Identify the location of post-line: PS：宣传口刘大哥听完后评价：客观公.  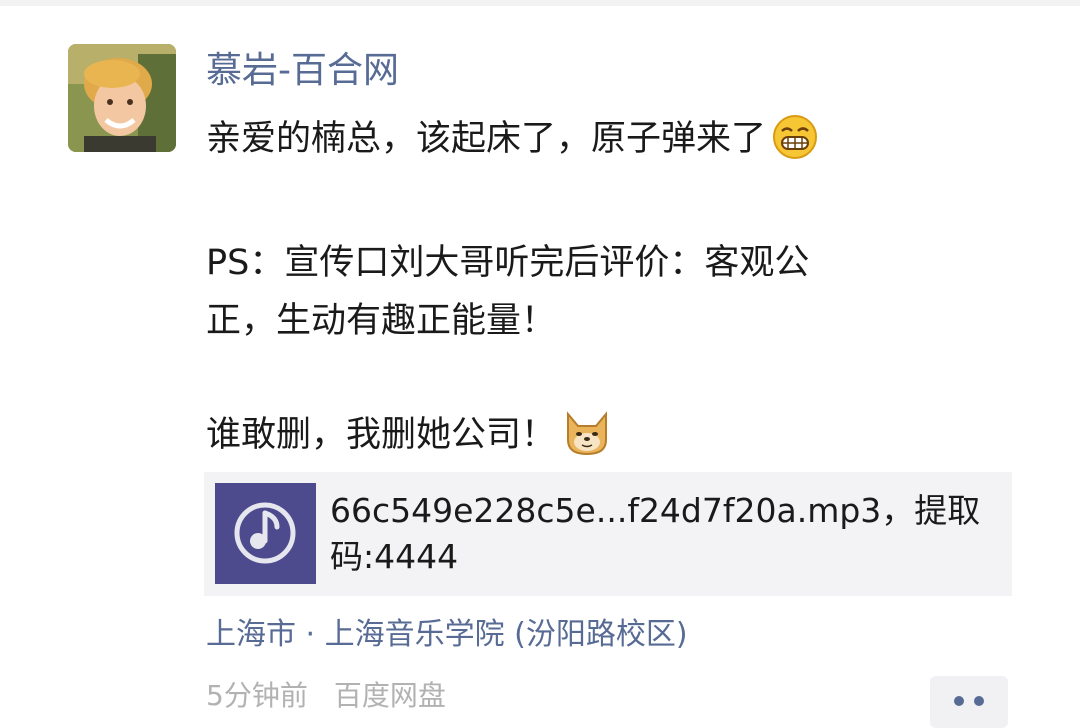
(508, 263).